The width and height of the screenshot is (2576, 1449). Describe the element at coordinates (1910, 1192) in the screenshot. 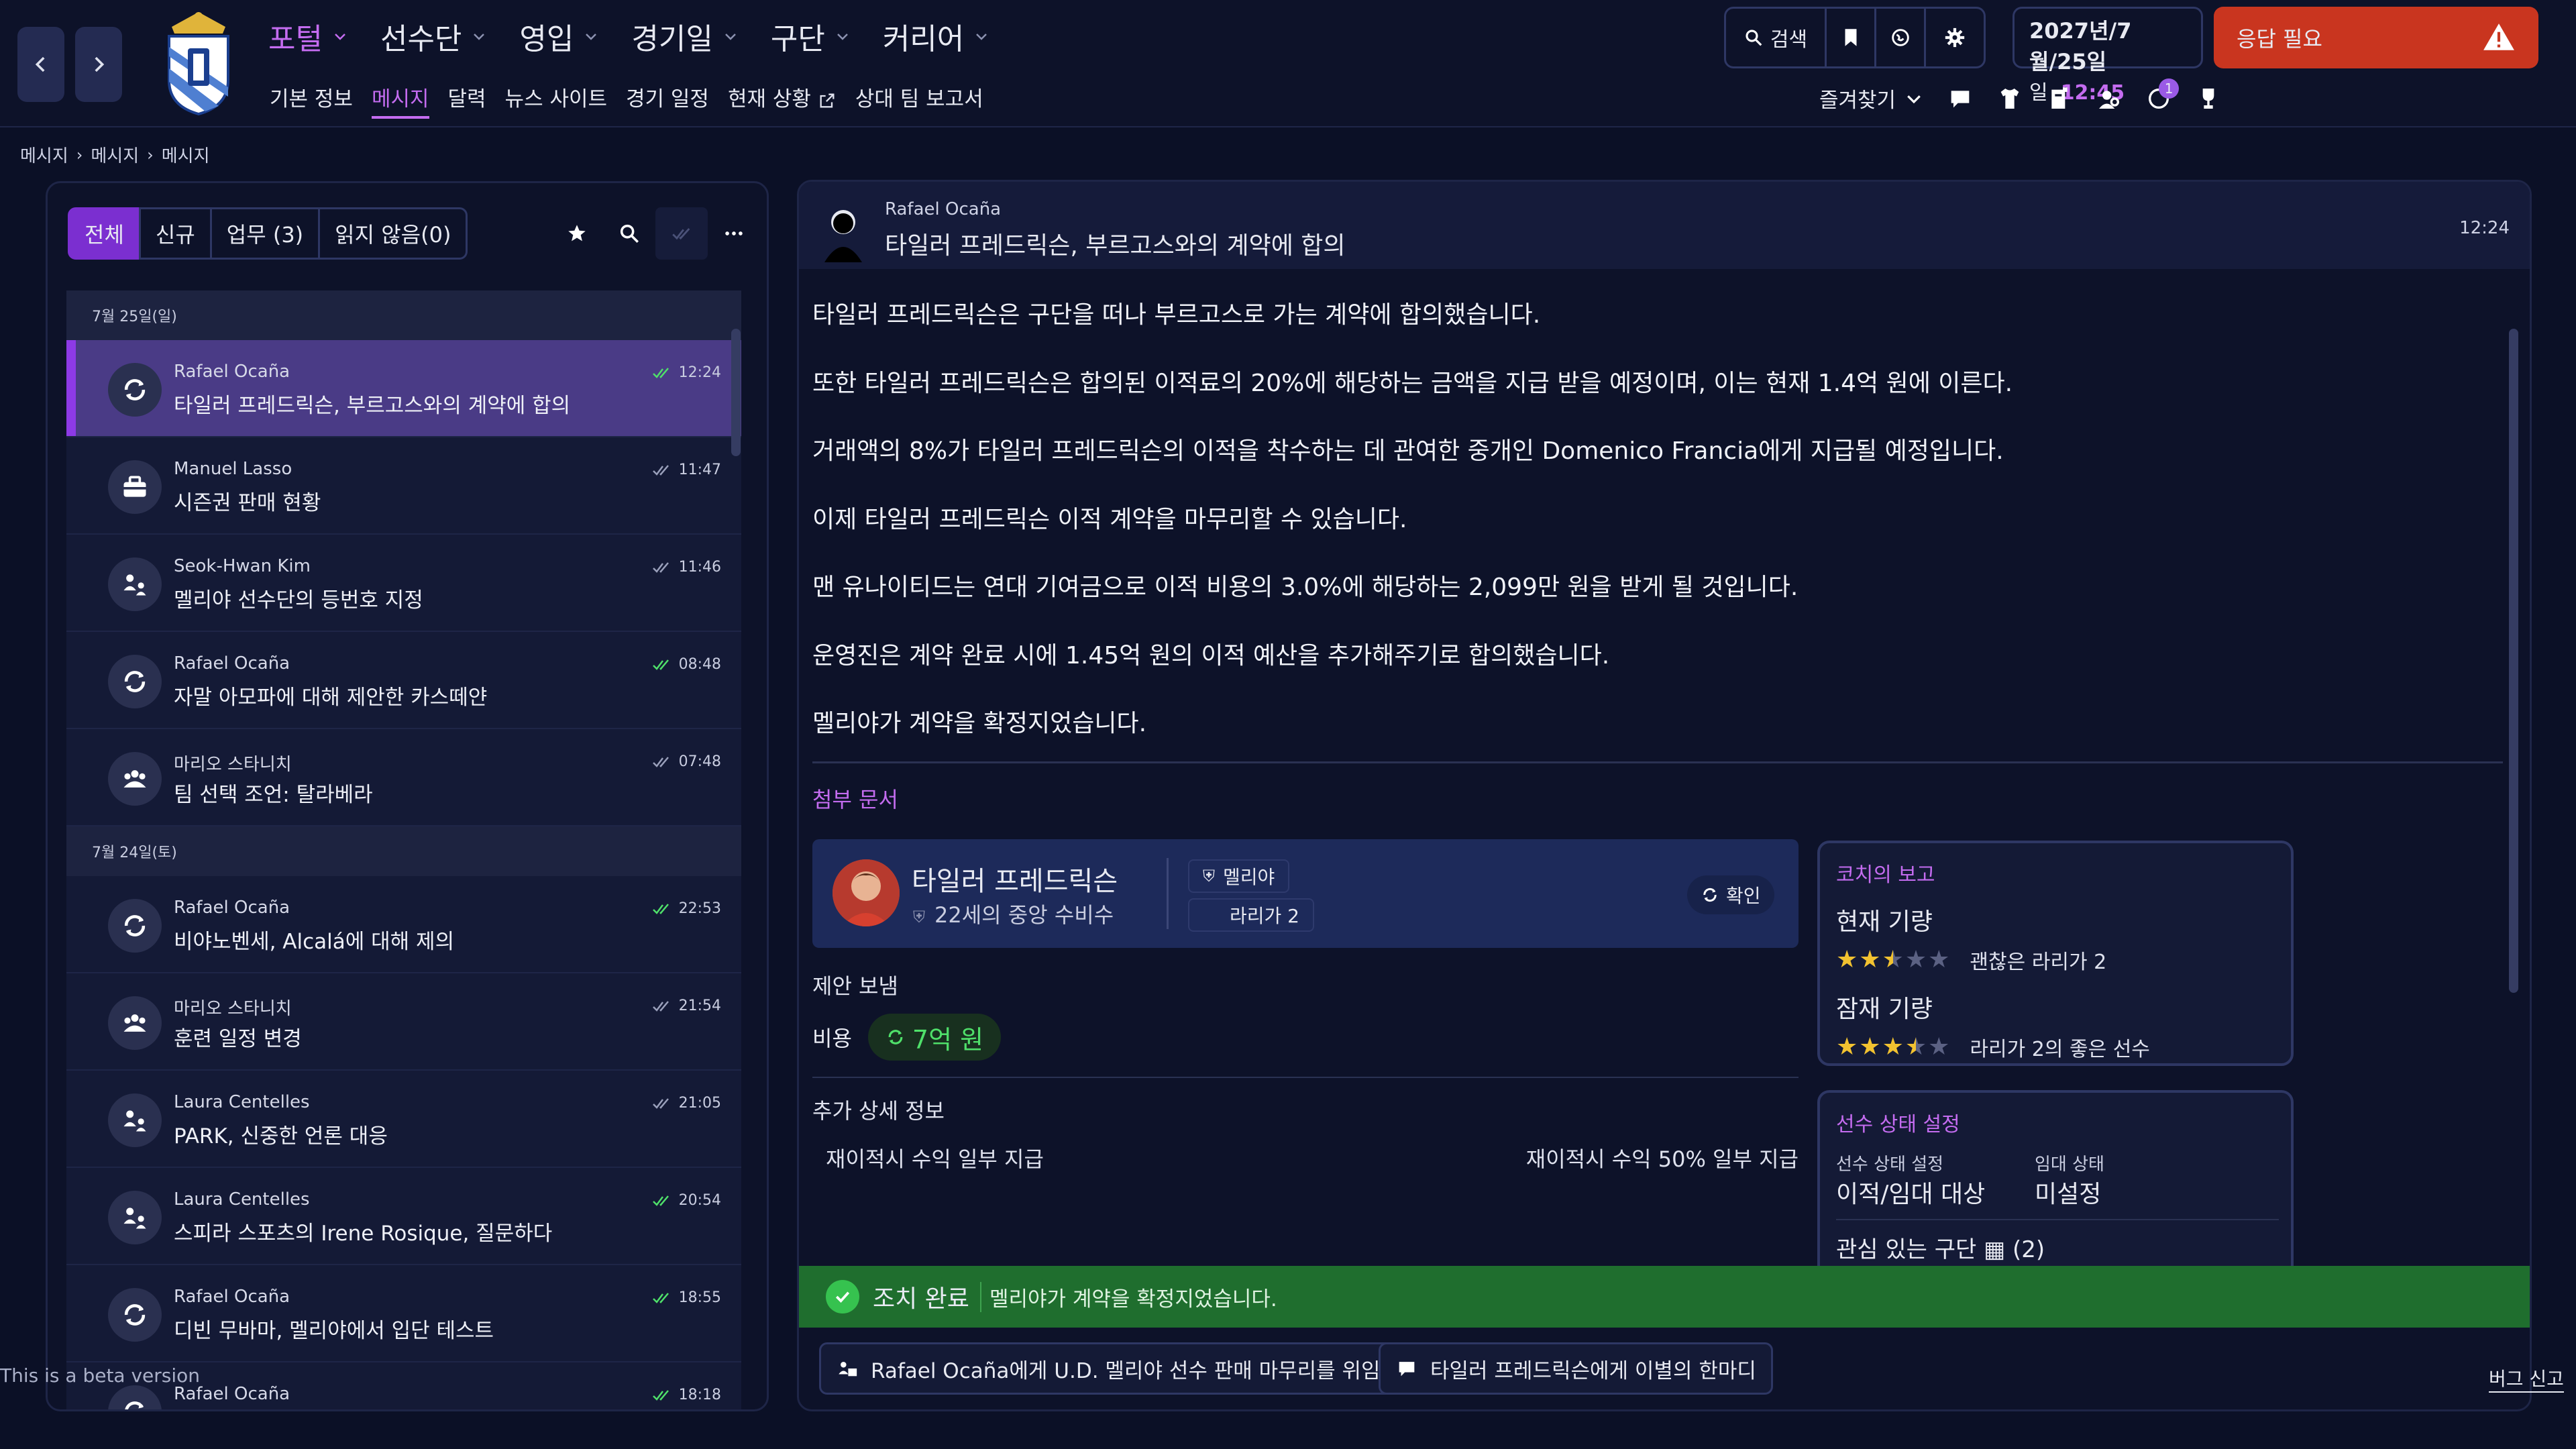

I see `status-value: 이적/임대 대상` at that location.